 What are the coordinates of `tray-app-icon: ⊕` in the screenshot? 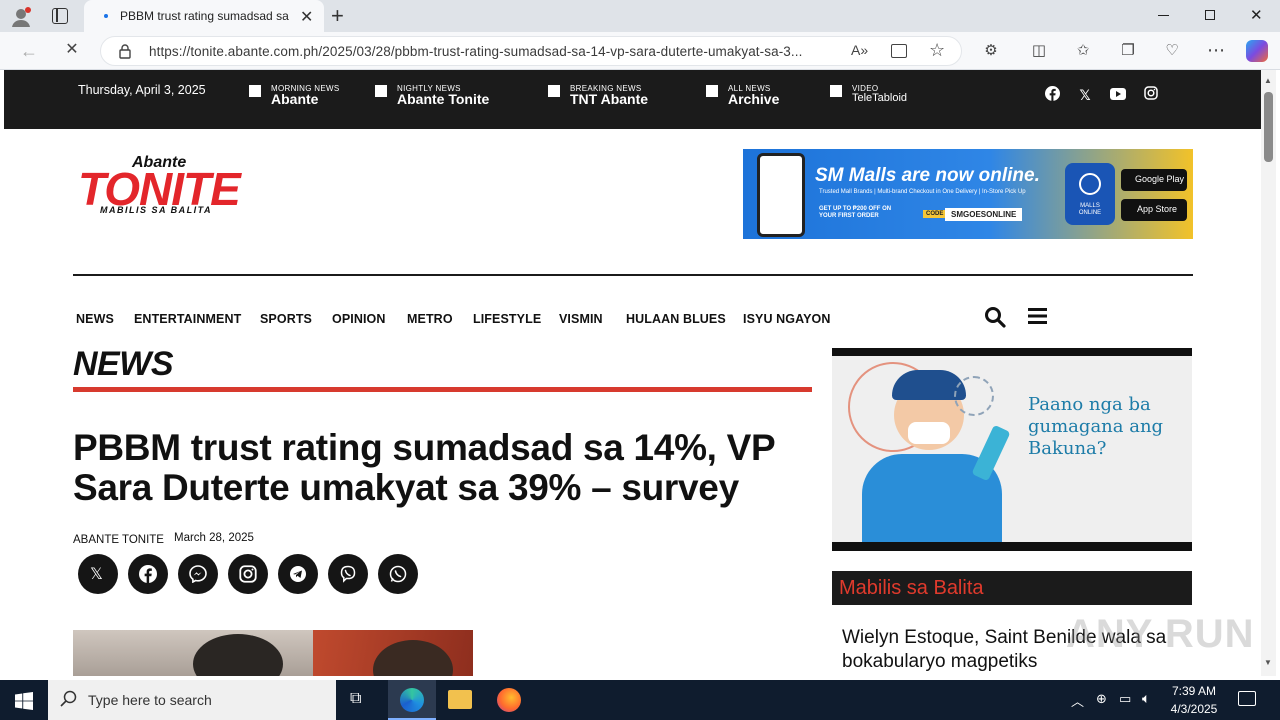 It's located at (1101, 699).